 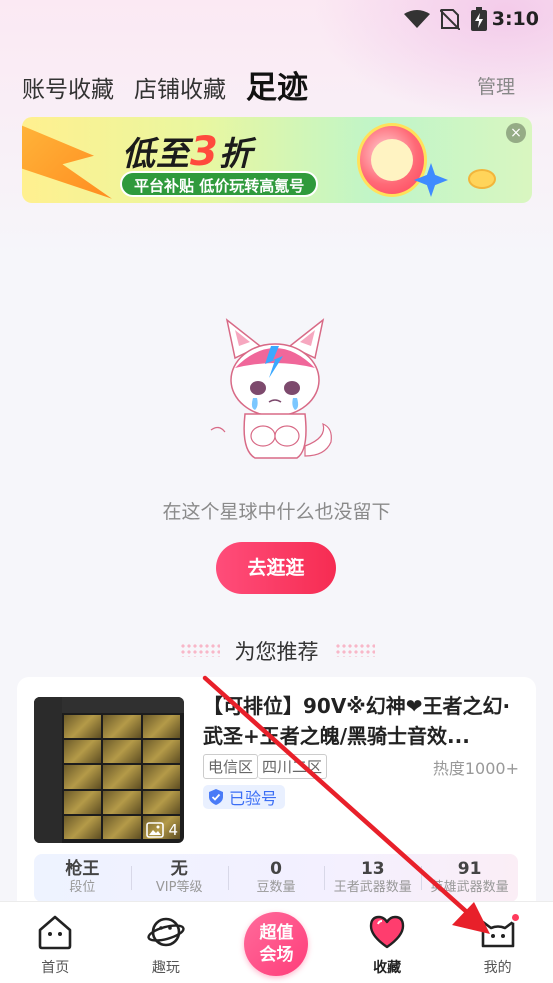 I want to click on banner-headline: 低至3折, so click(x=187, y=151).